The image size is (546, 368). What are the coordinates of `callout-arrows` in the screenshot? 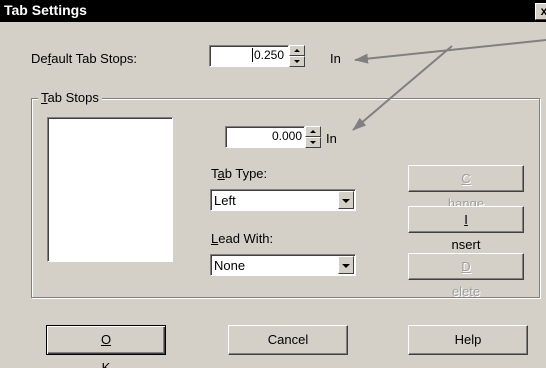 It's located at (449, 85).